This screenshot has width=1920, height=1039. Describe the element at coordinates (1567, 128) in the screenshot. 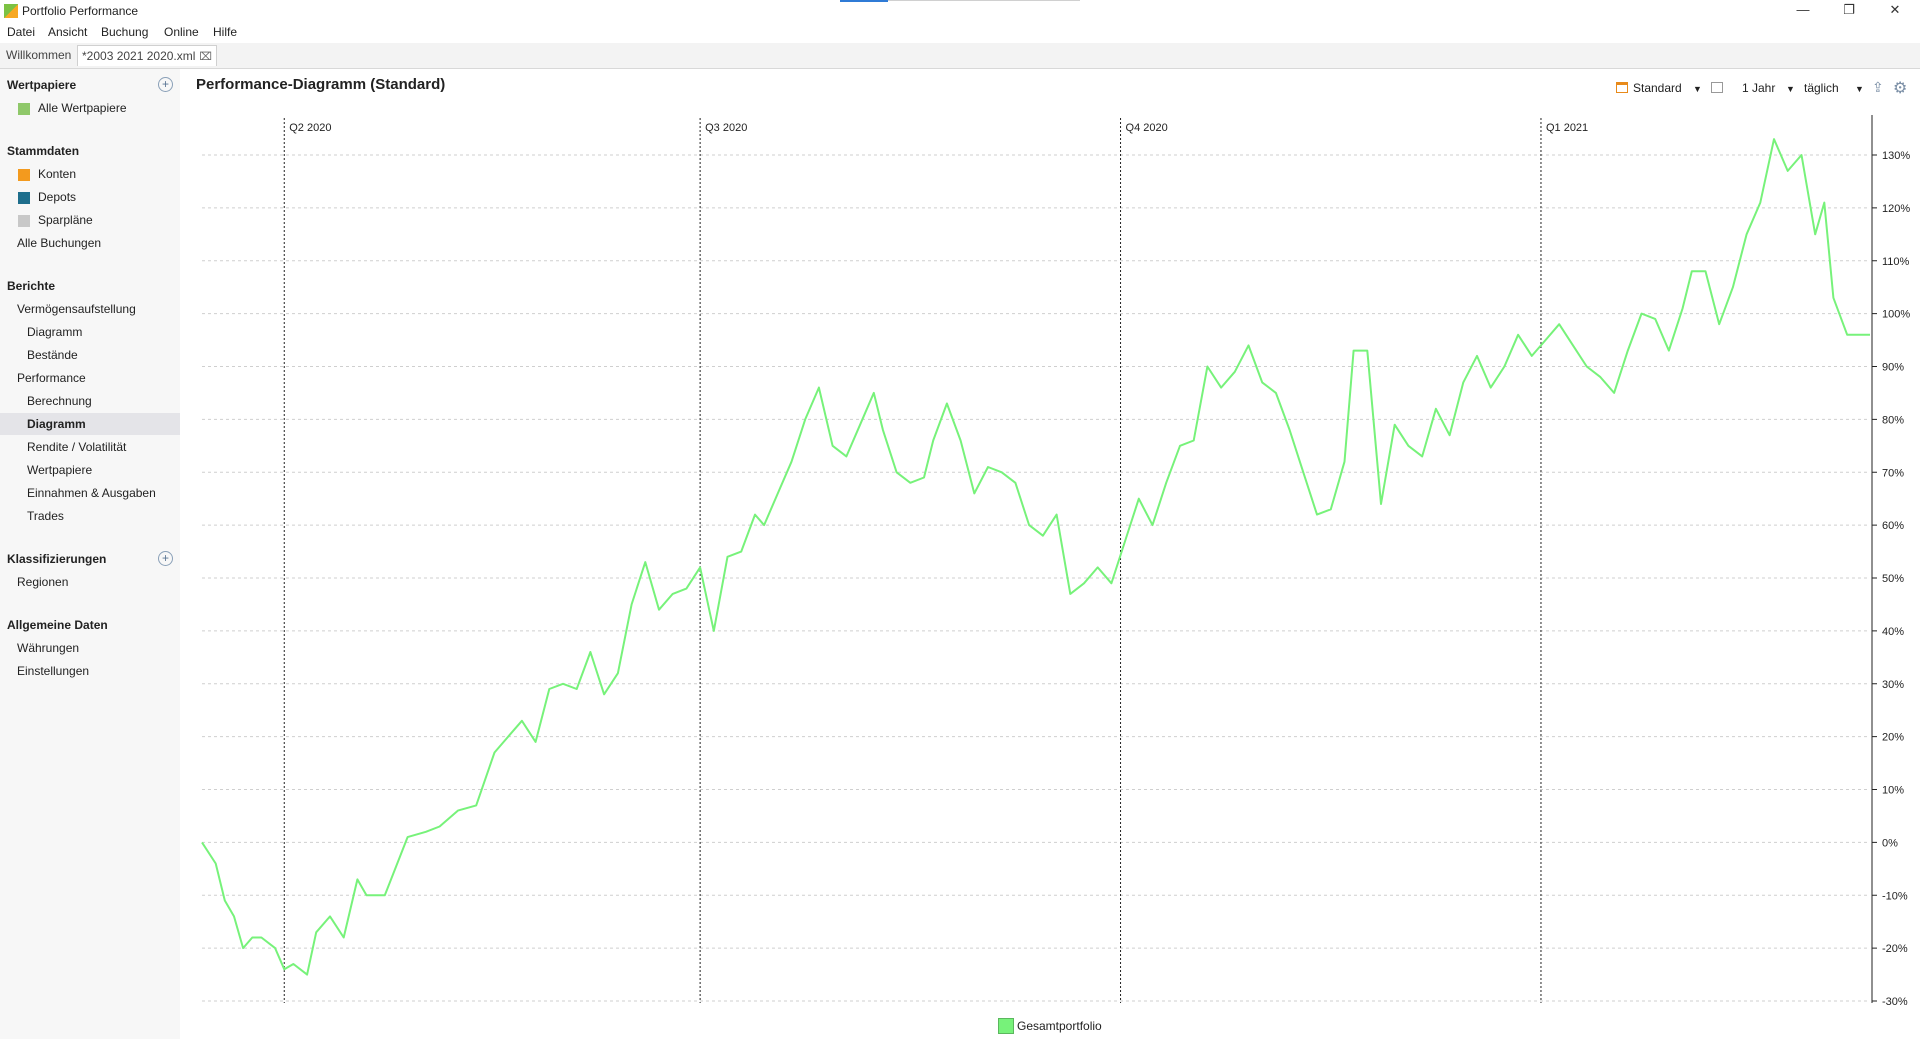

I see `quarter-label: Q1 2021` at that location.